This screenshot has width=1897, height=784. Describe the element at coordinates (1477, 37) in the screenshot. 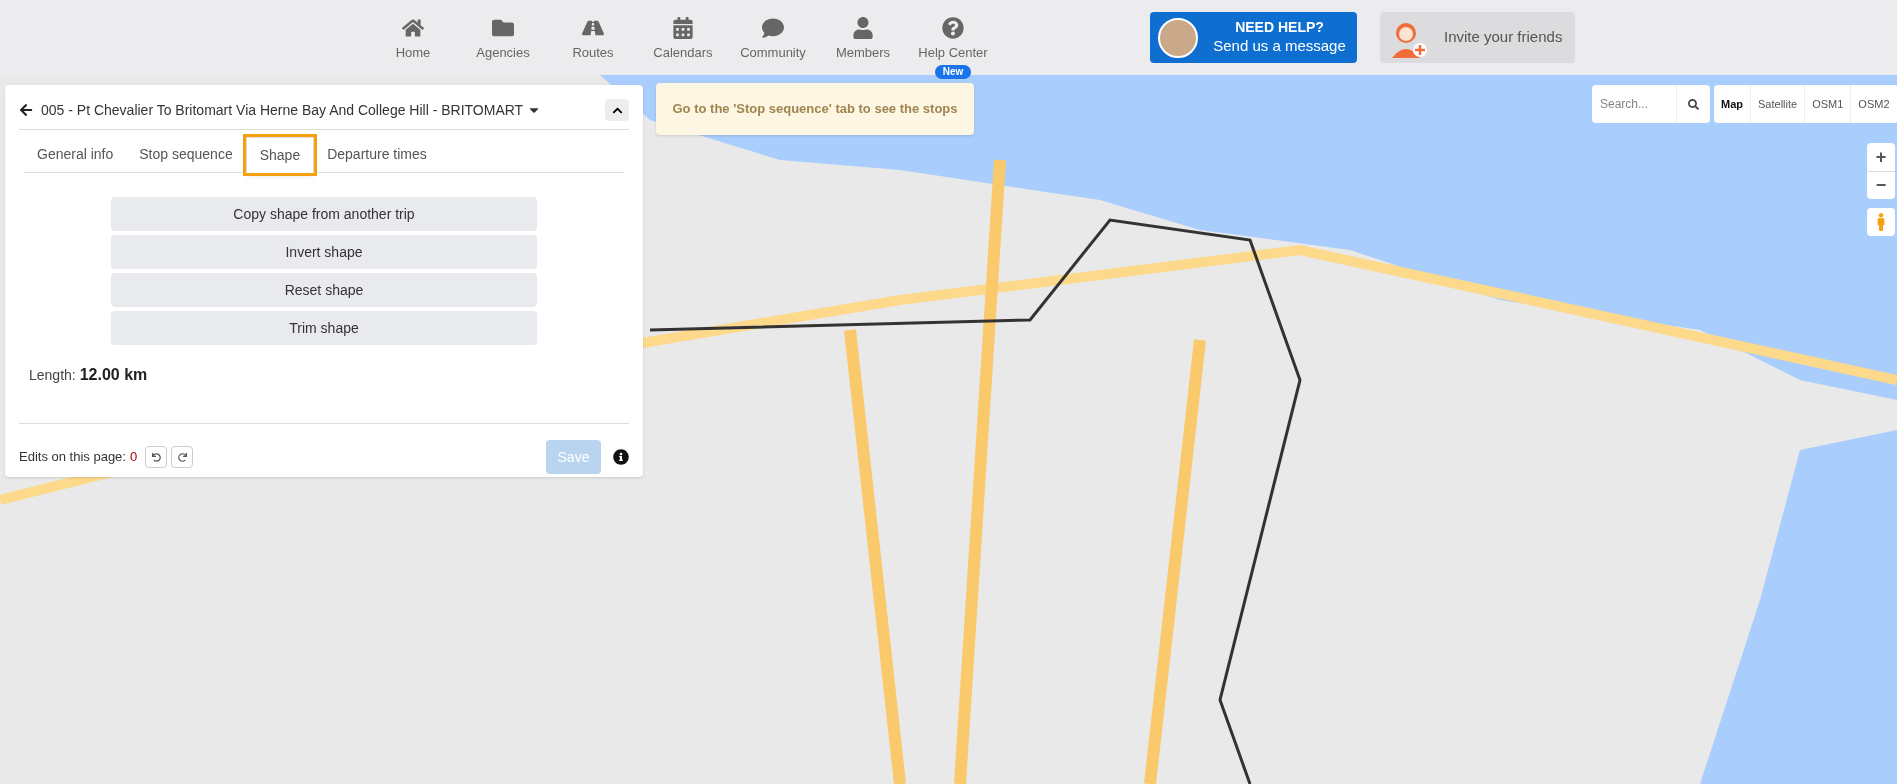

I see `invite-friends-button: Invite your friends` at that location.